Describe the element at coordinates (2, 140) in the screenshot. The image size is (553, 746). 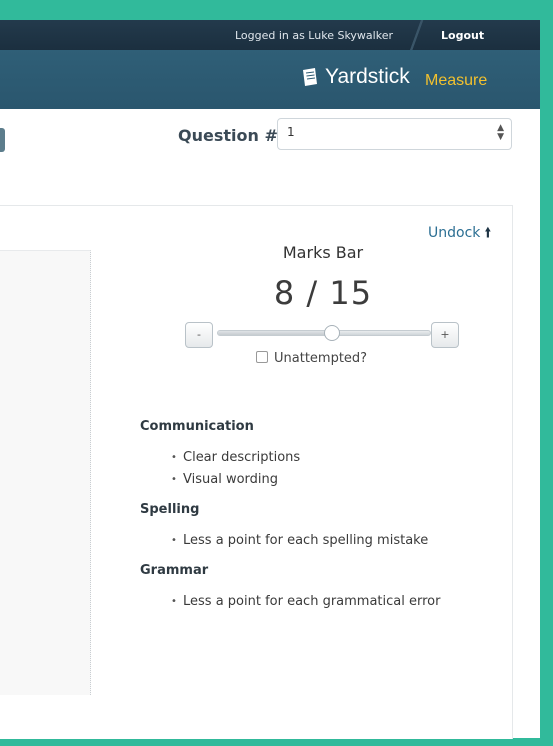
I see `toolbar-button` at that location.